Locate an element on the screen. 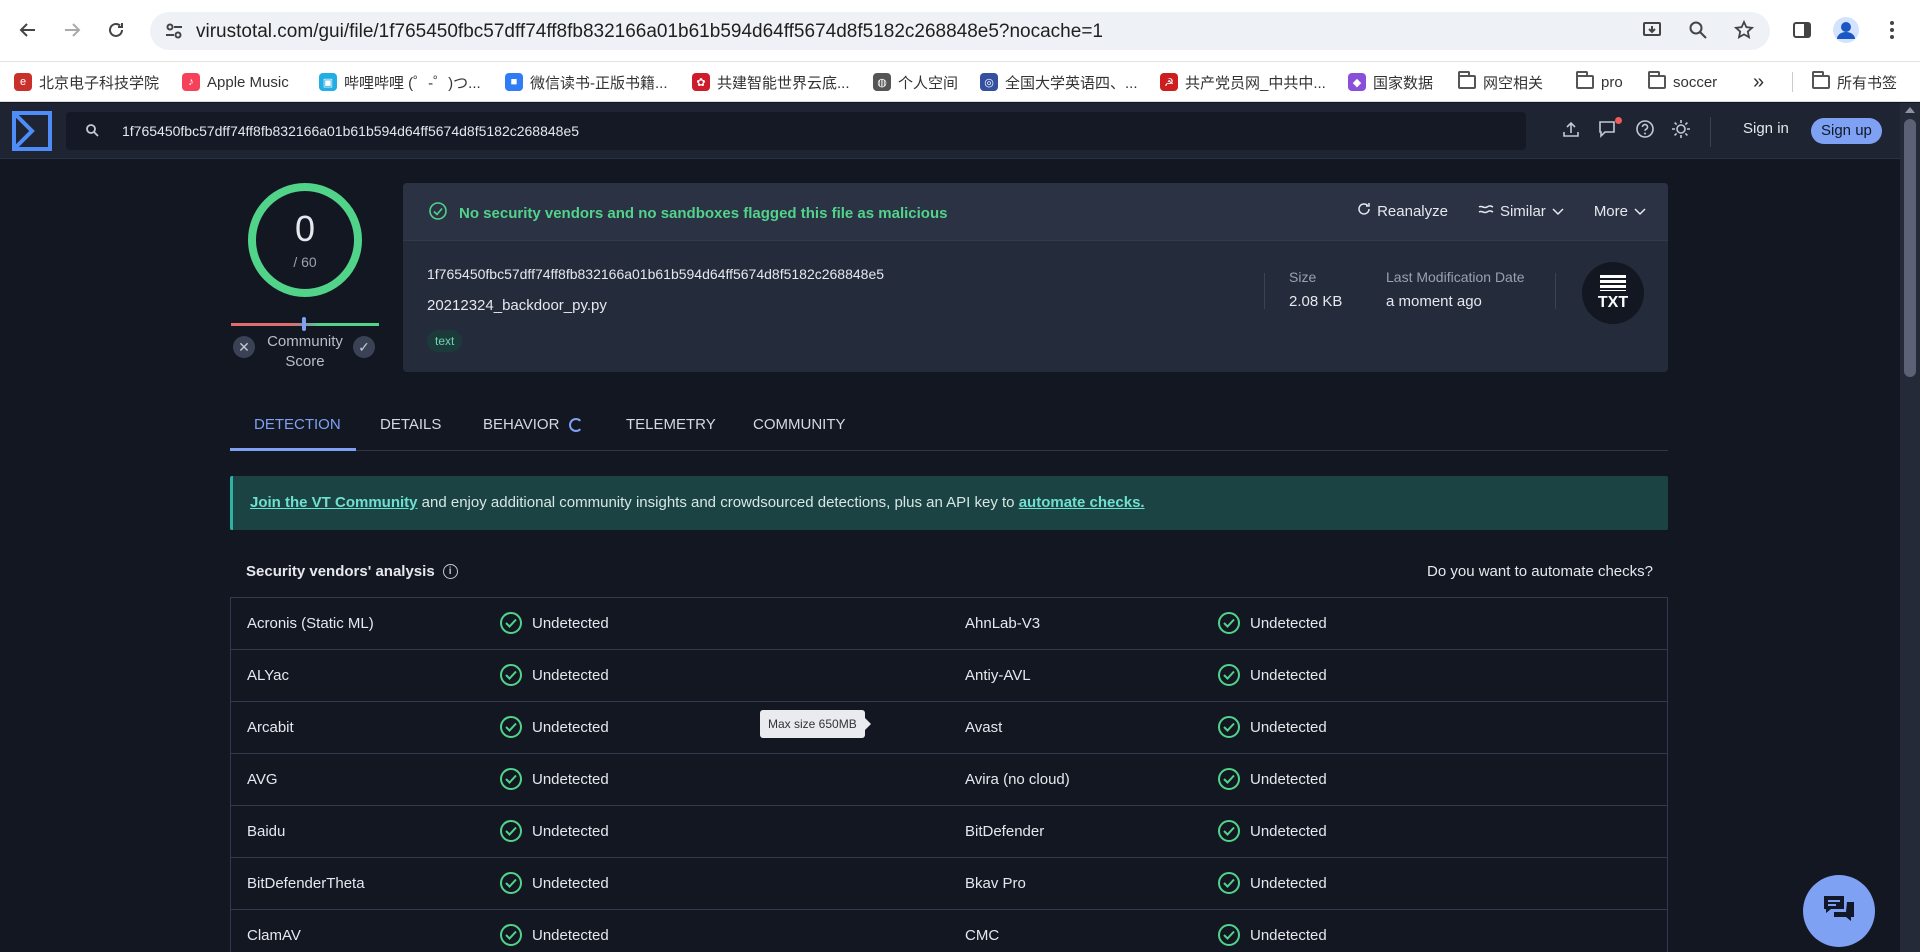  vote-malicious-button: ✕ is located at coordinates (244, 347).